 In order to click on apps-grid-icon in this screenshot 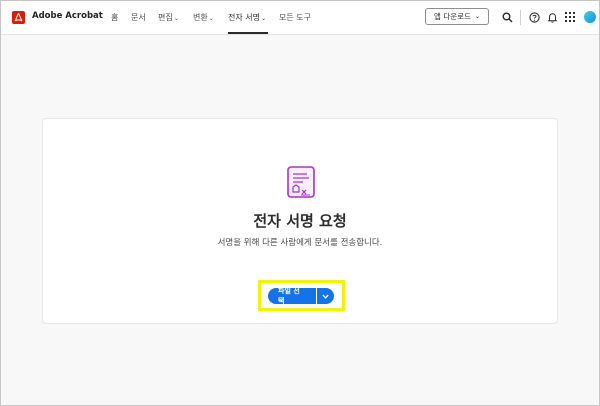, I will do `click(570, 17)`.